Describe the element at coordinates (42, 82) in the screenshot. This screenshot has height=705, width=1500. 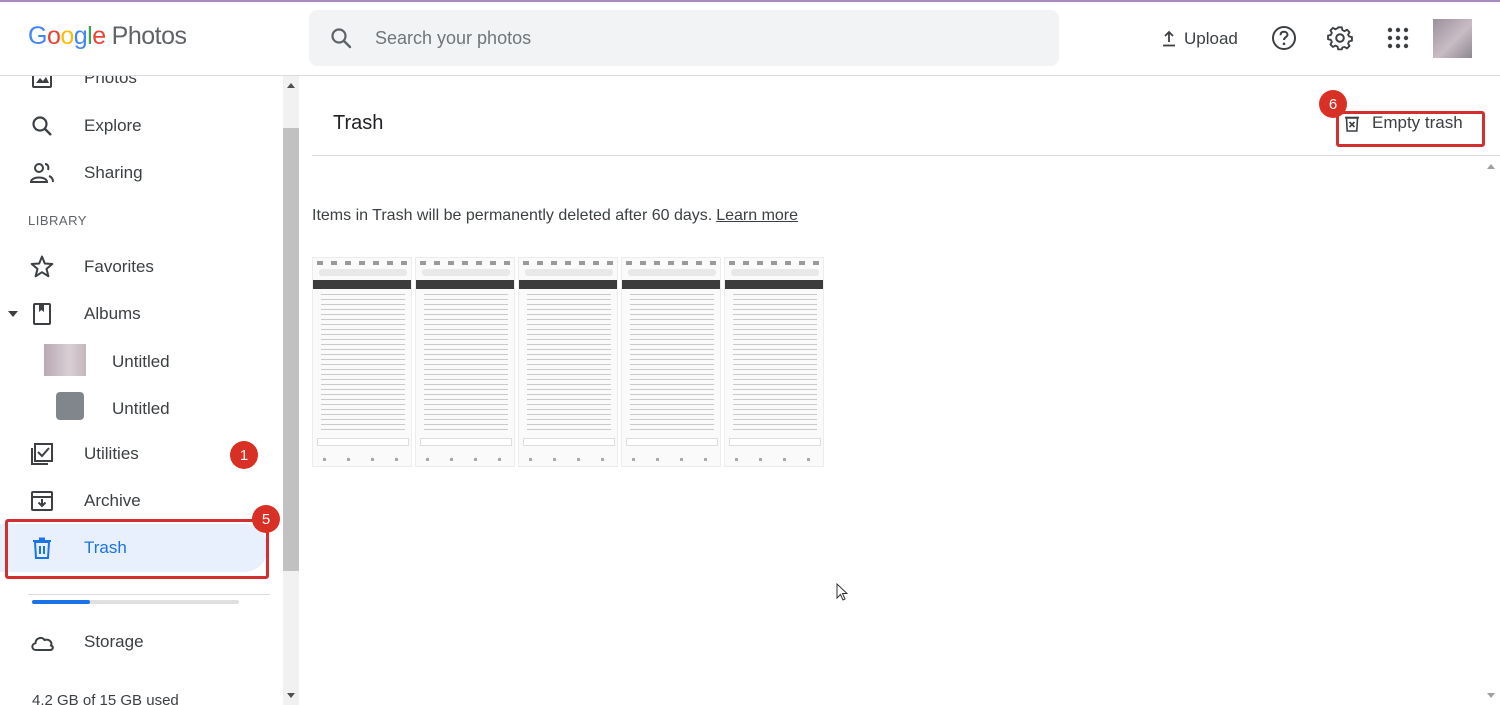
I see `photo-icon` at that location.